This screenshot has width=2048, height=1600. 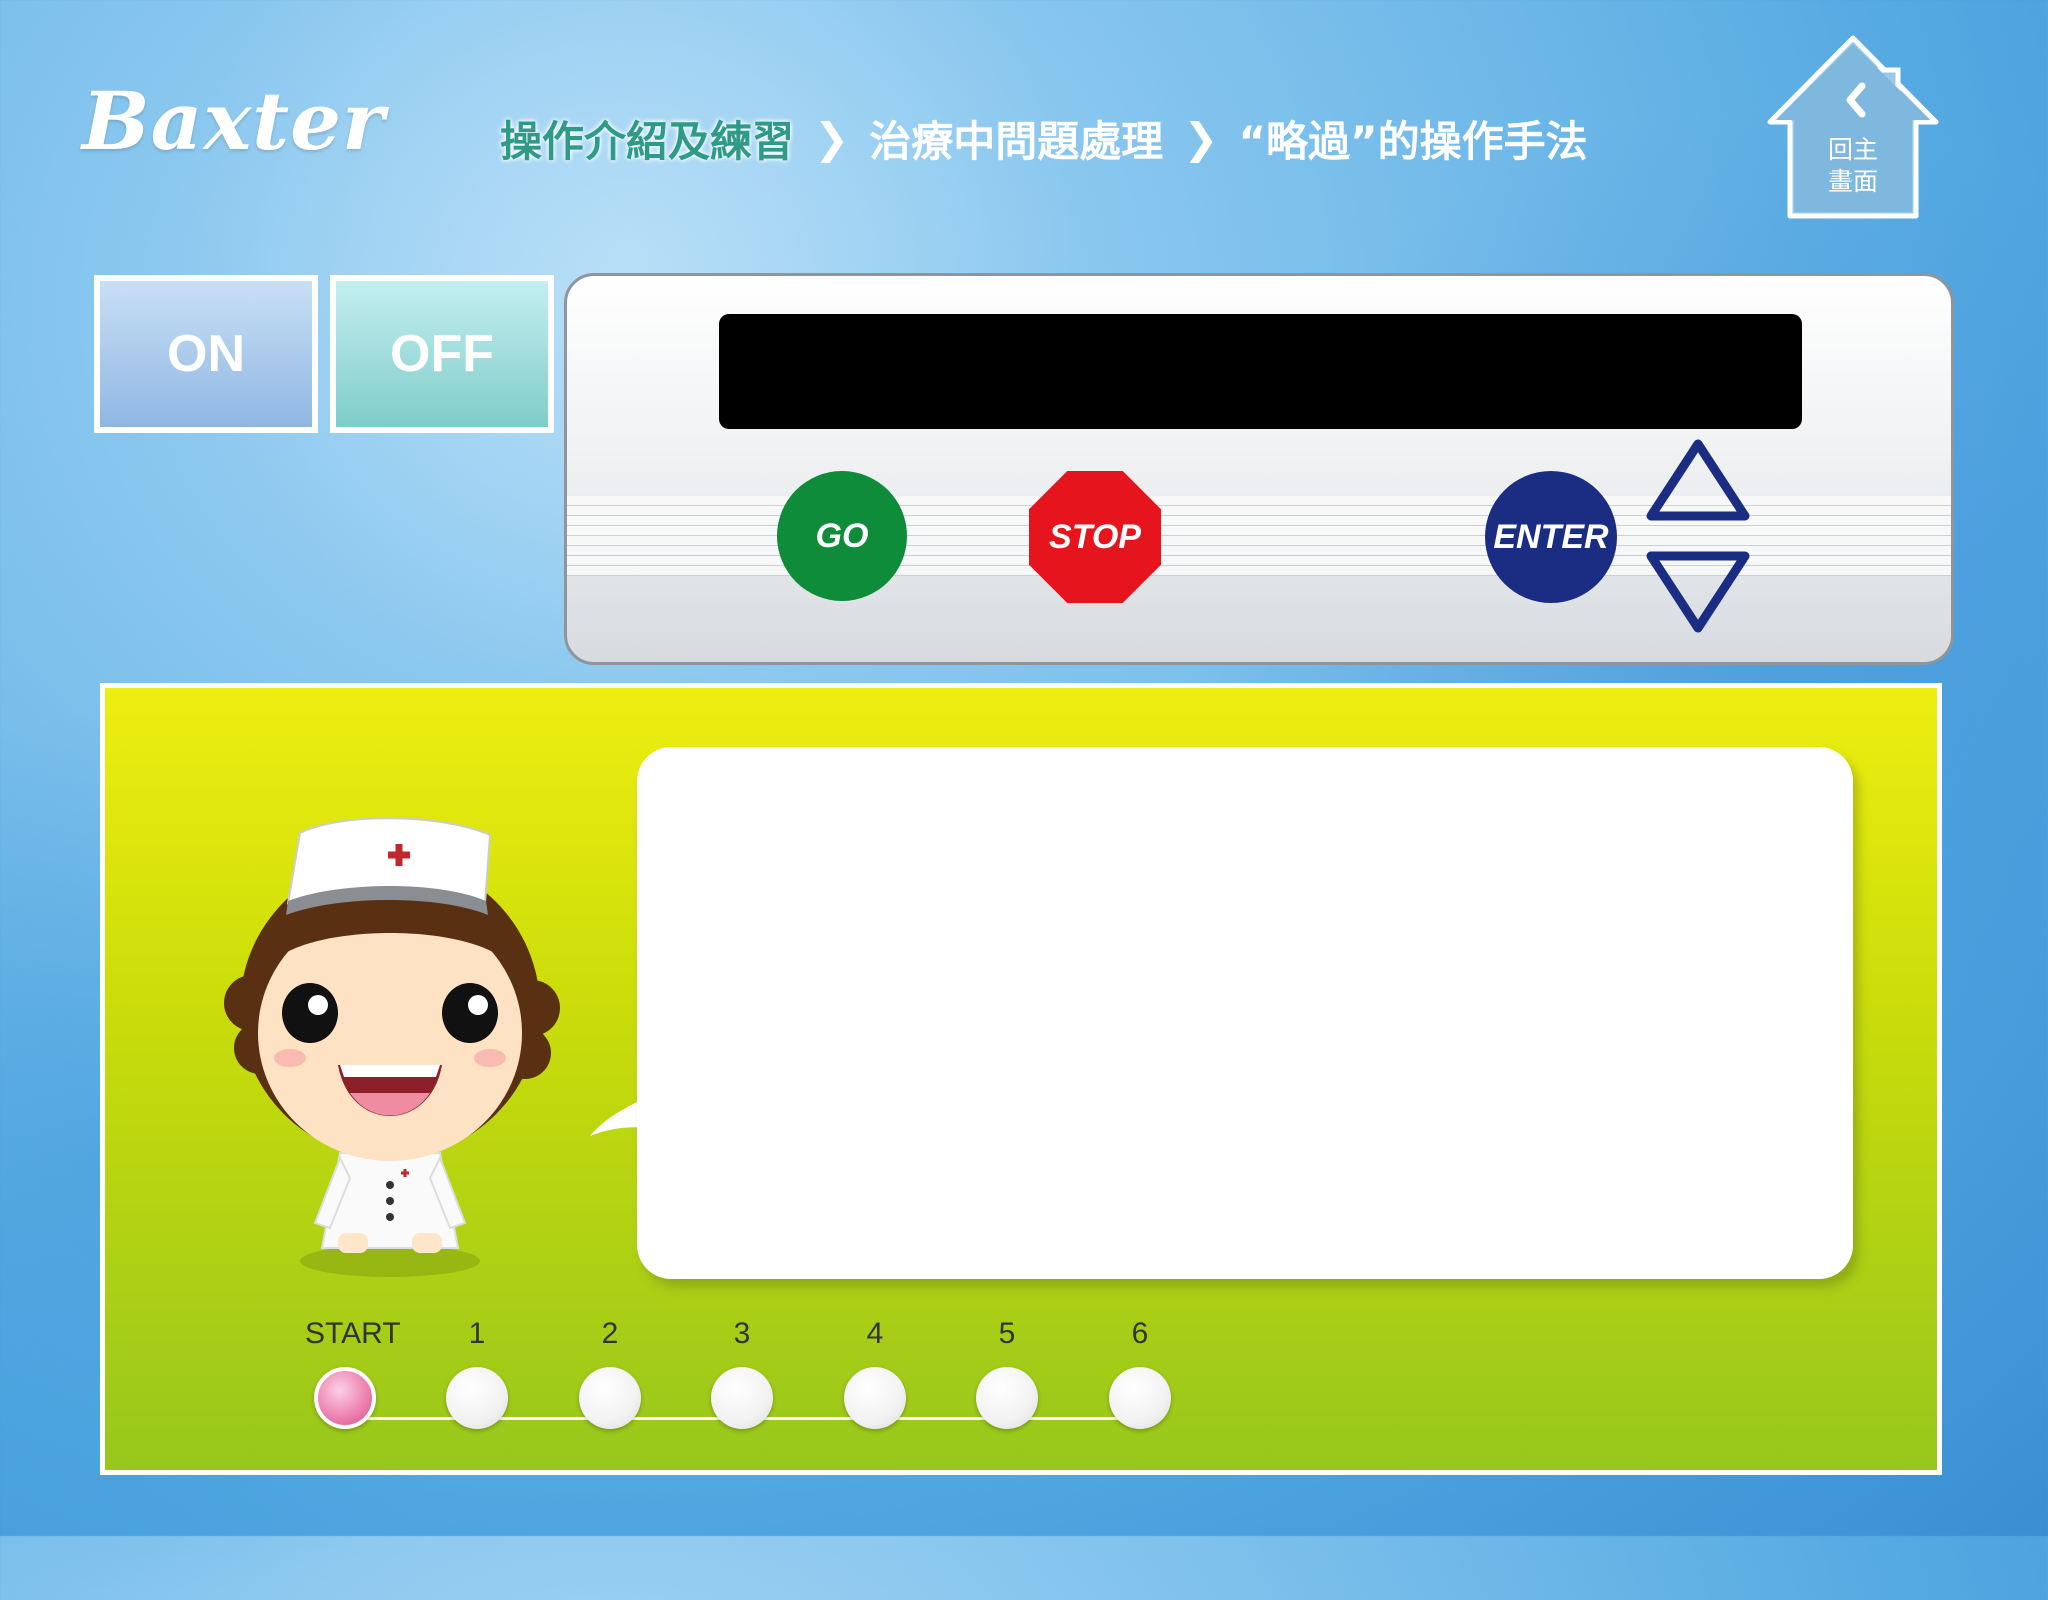 What do you see at coordinates (842, 536) in the screenshot?
I see `go-button: GO` at bounding box center [842, 536].